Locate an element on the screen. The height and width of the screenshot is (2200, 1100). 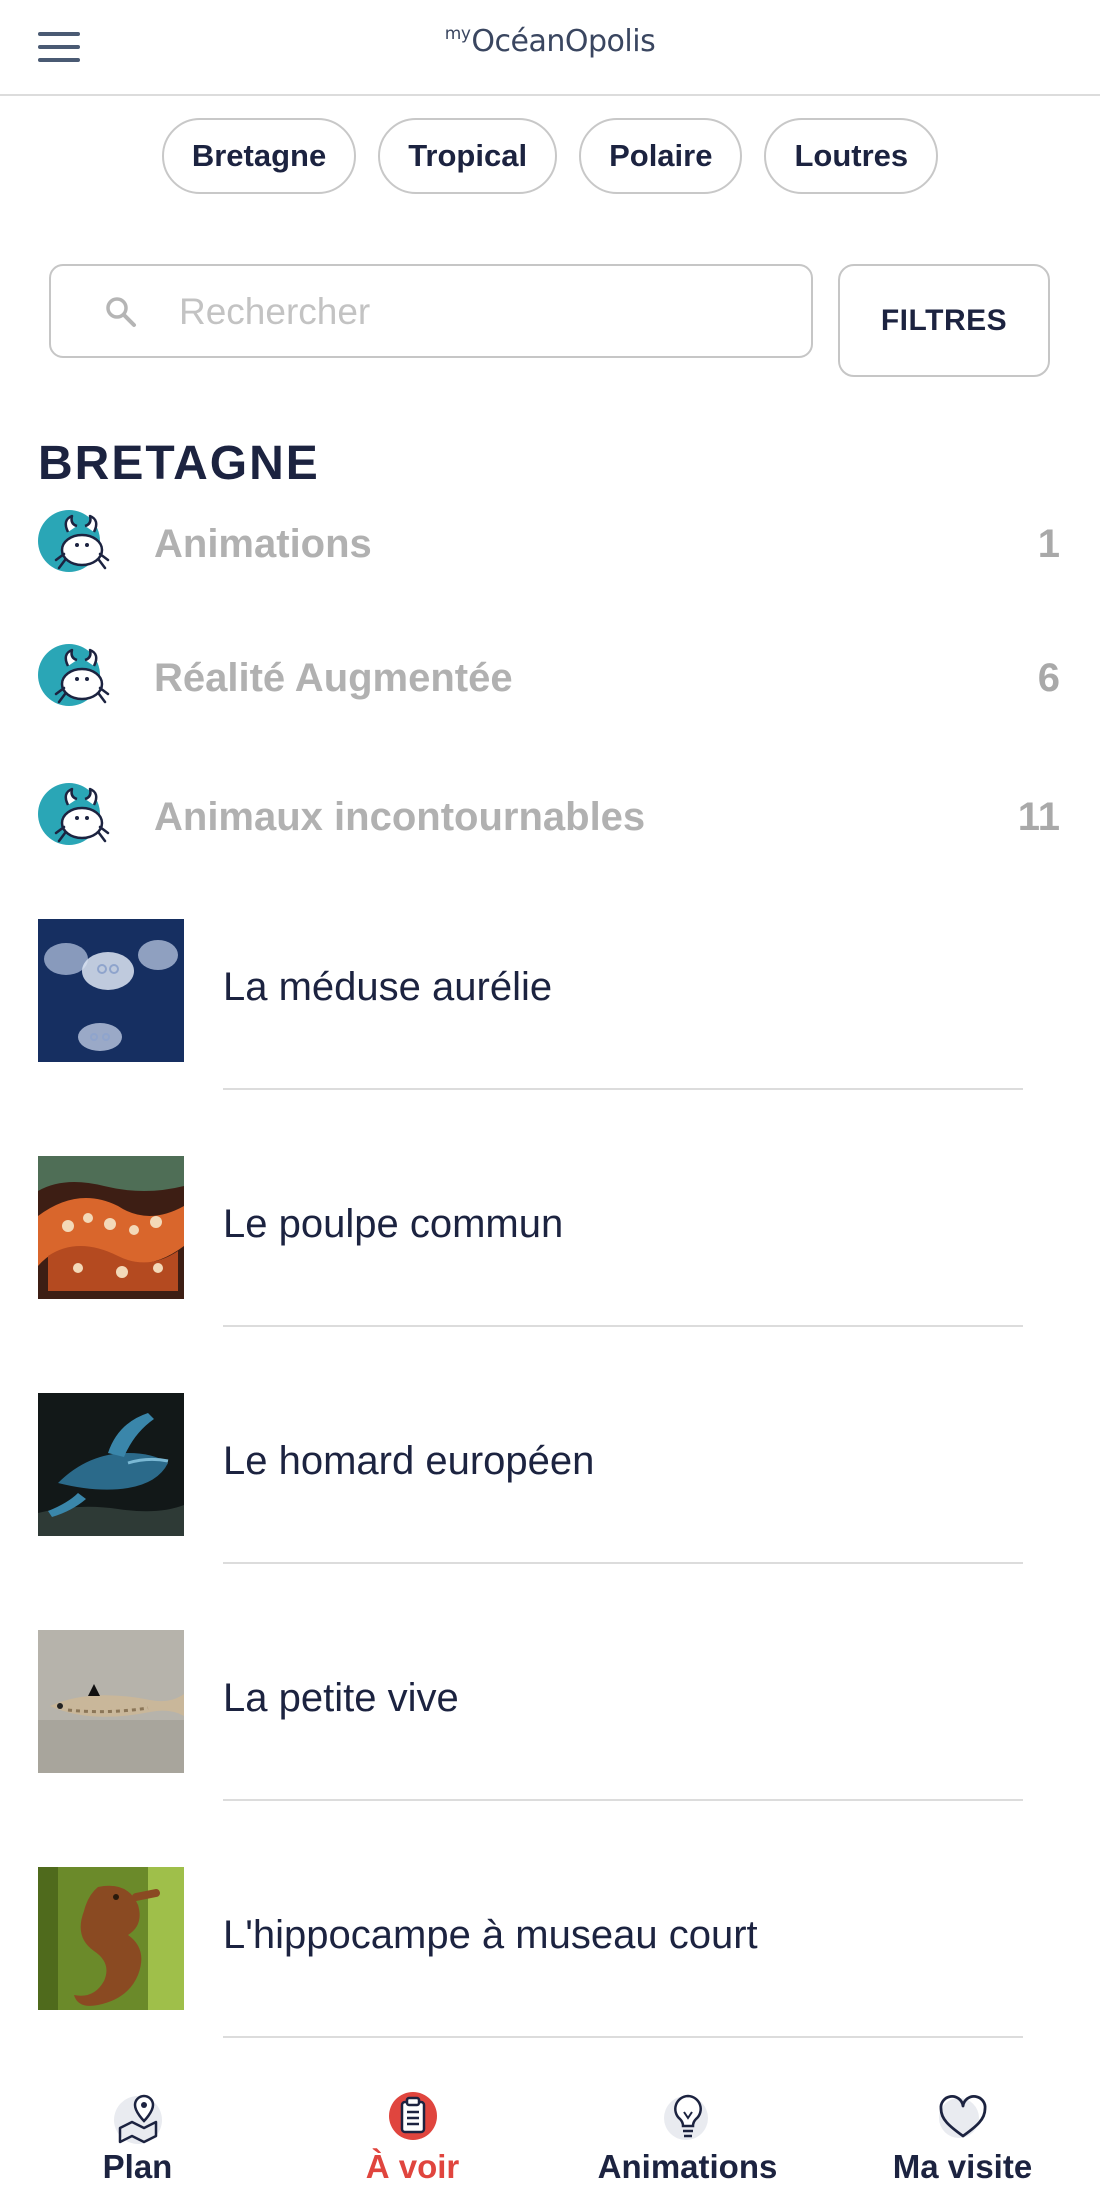
species-label: Le poulpe commun is located at coordinates (393, 1224).